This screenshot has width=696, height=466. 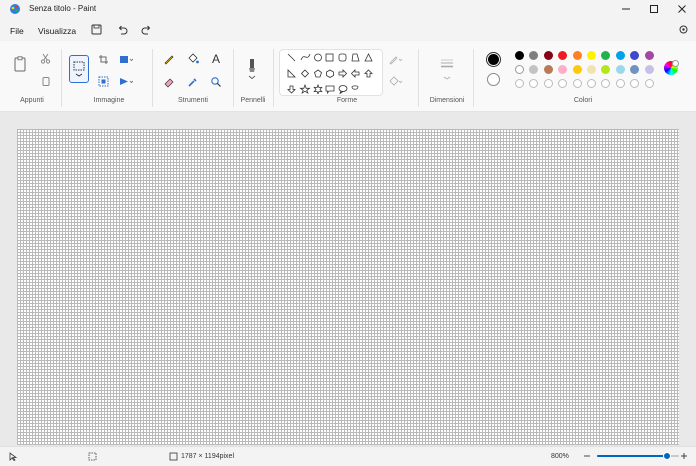 I want to click on redo-icon, so click(x=145, y=29).